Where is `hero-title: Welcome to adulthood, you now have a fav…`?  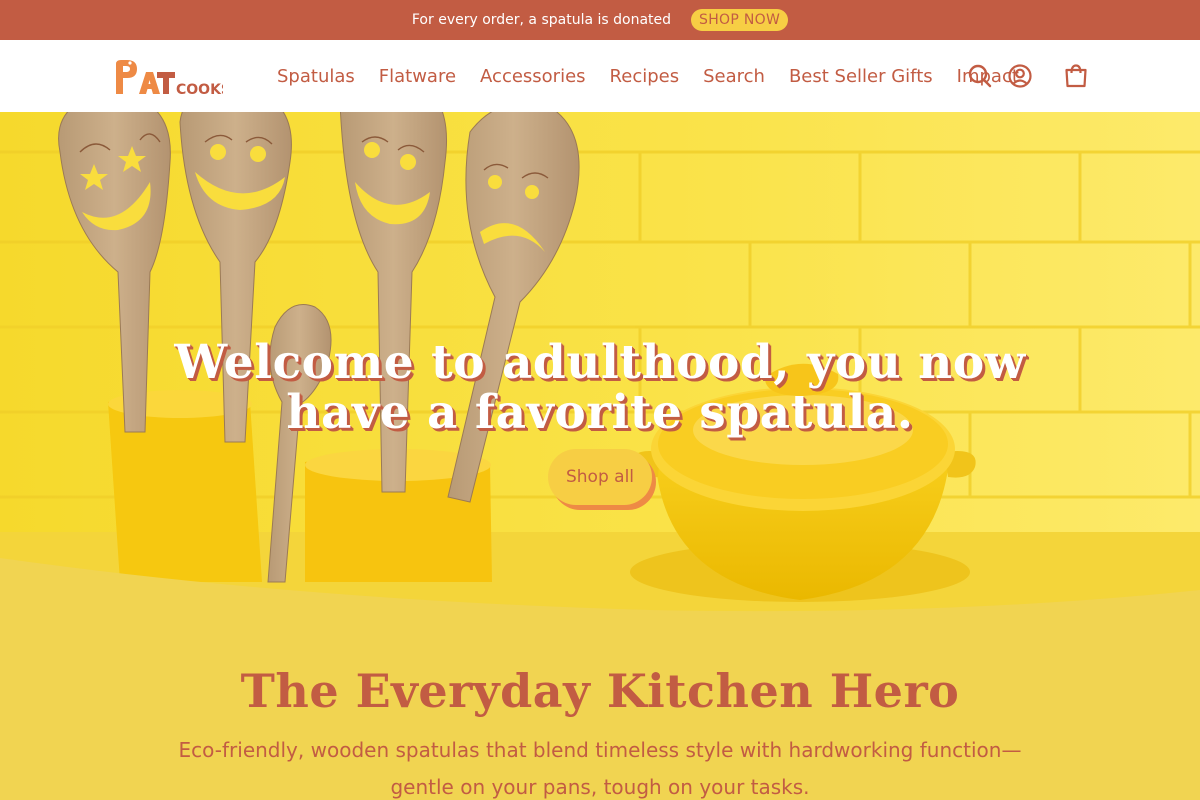 hero-title: Welcome to adulthood, you now have a fav… is located at coordinates (600, 387).